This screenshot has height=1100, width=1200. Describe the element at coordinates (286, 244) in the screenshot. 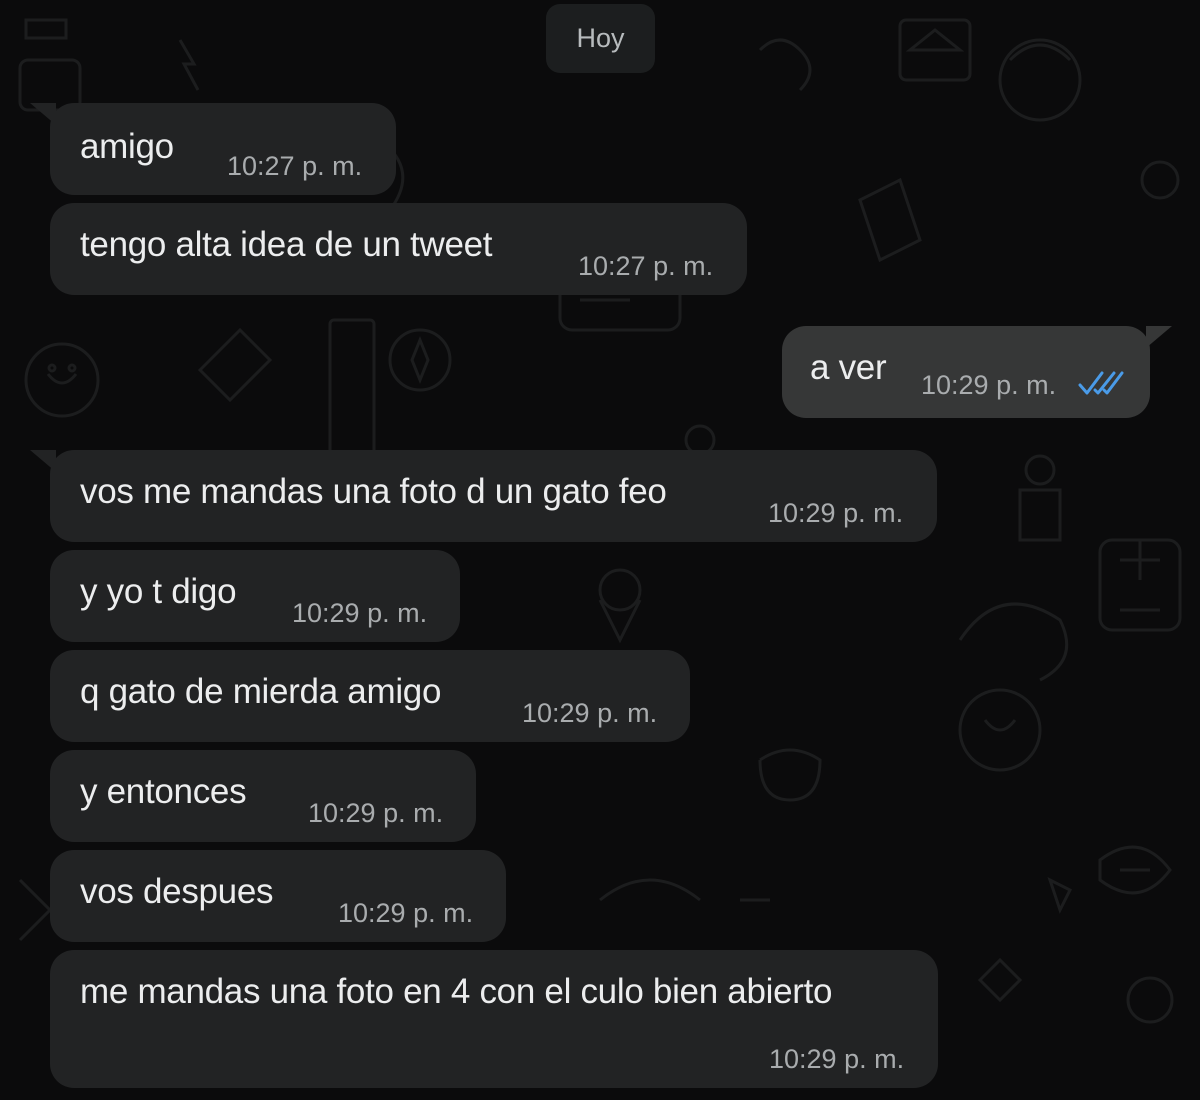

I see `message-text: tengo alta idea de un tweet` at that location.